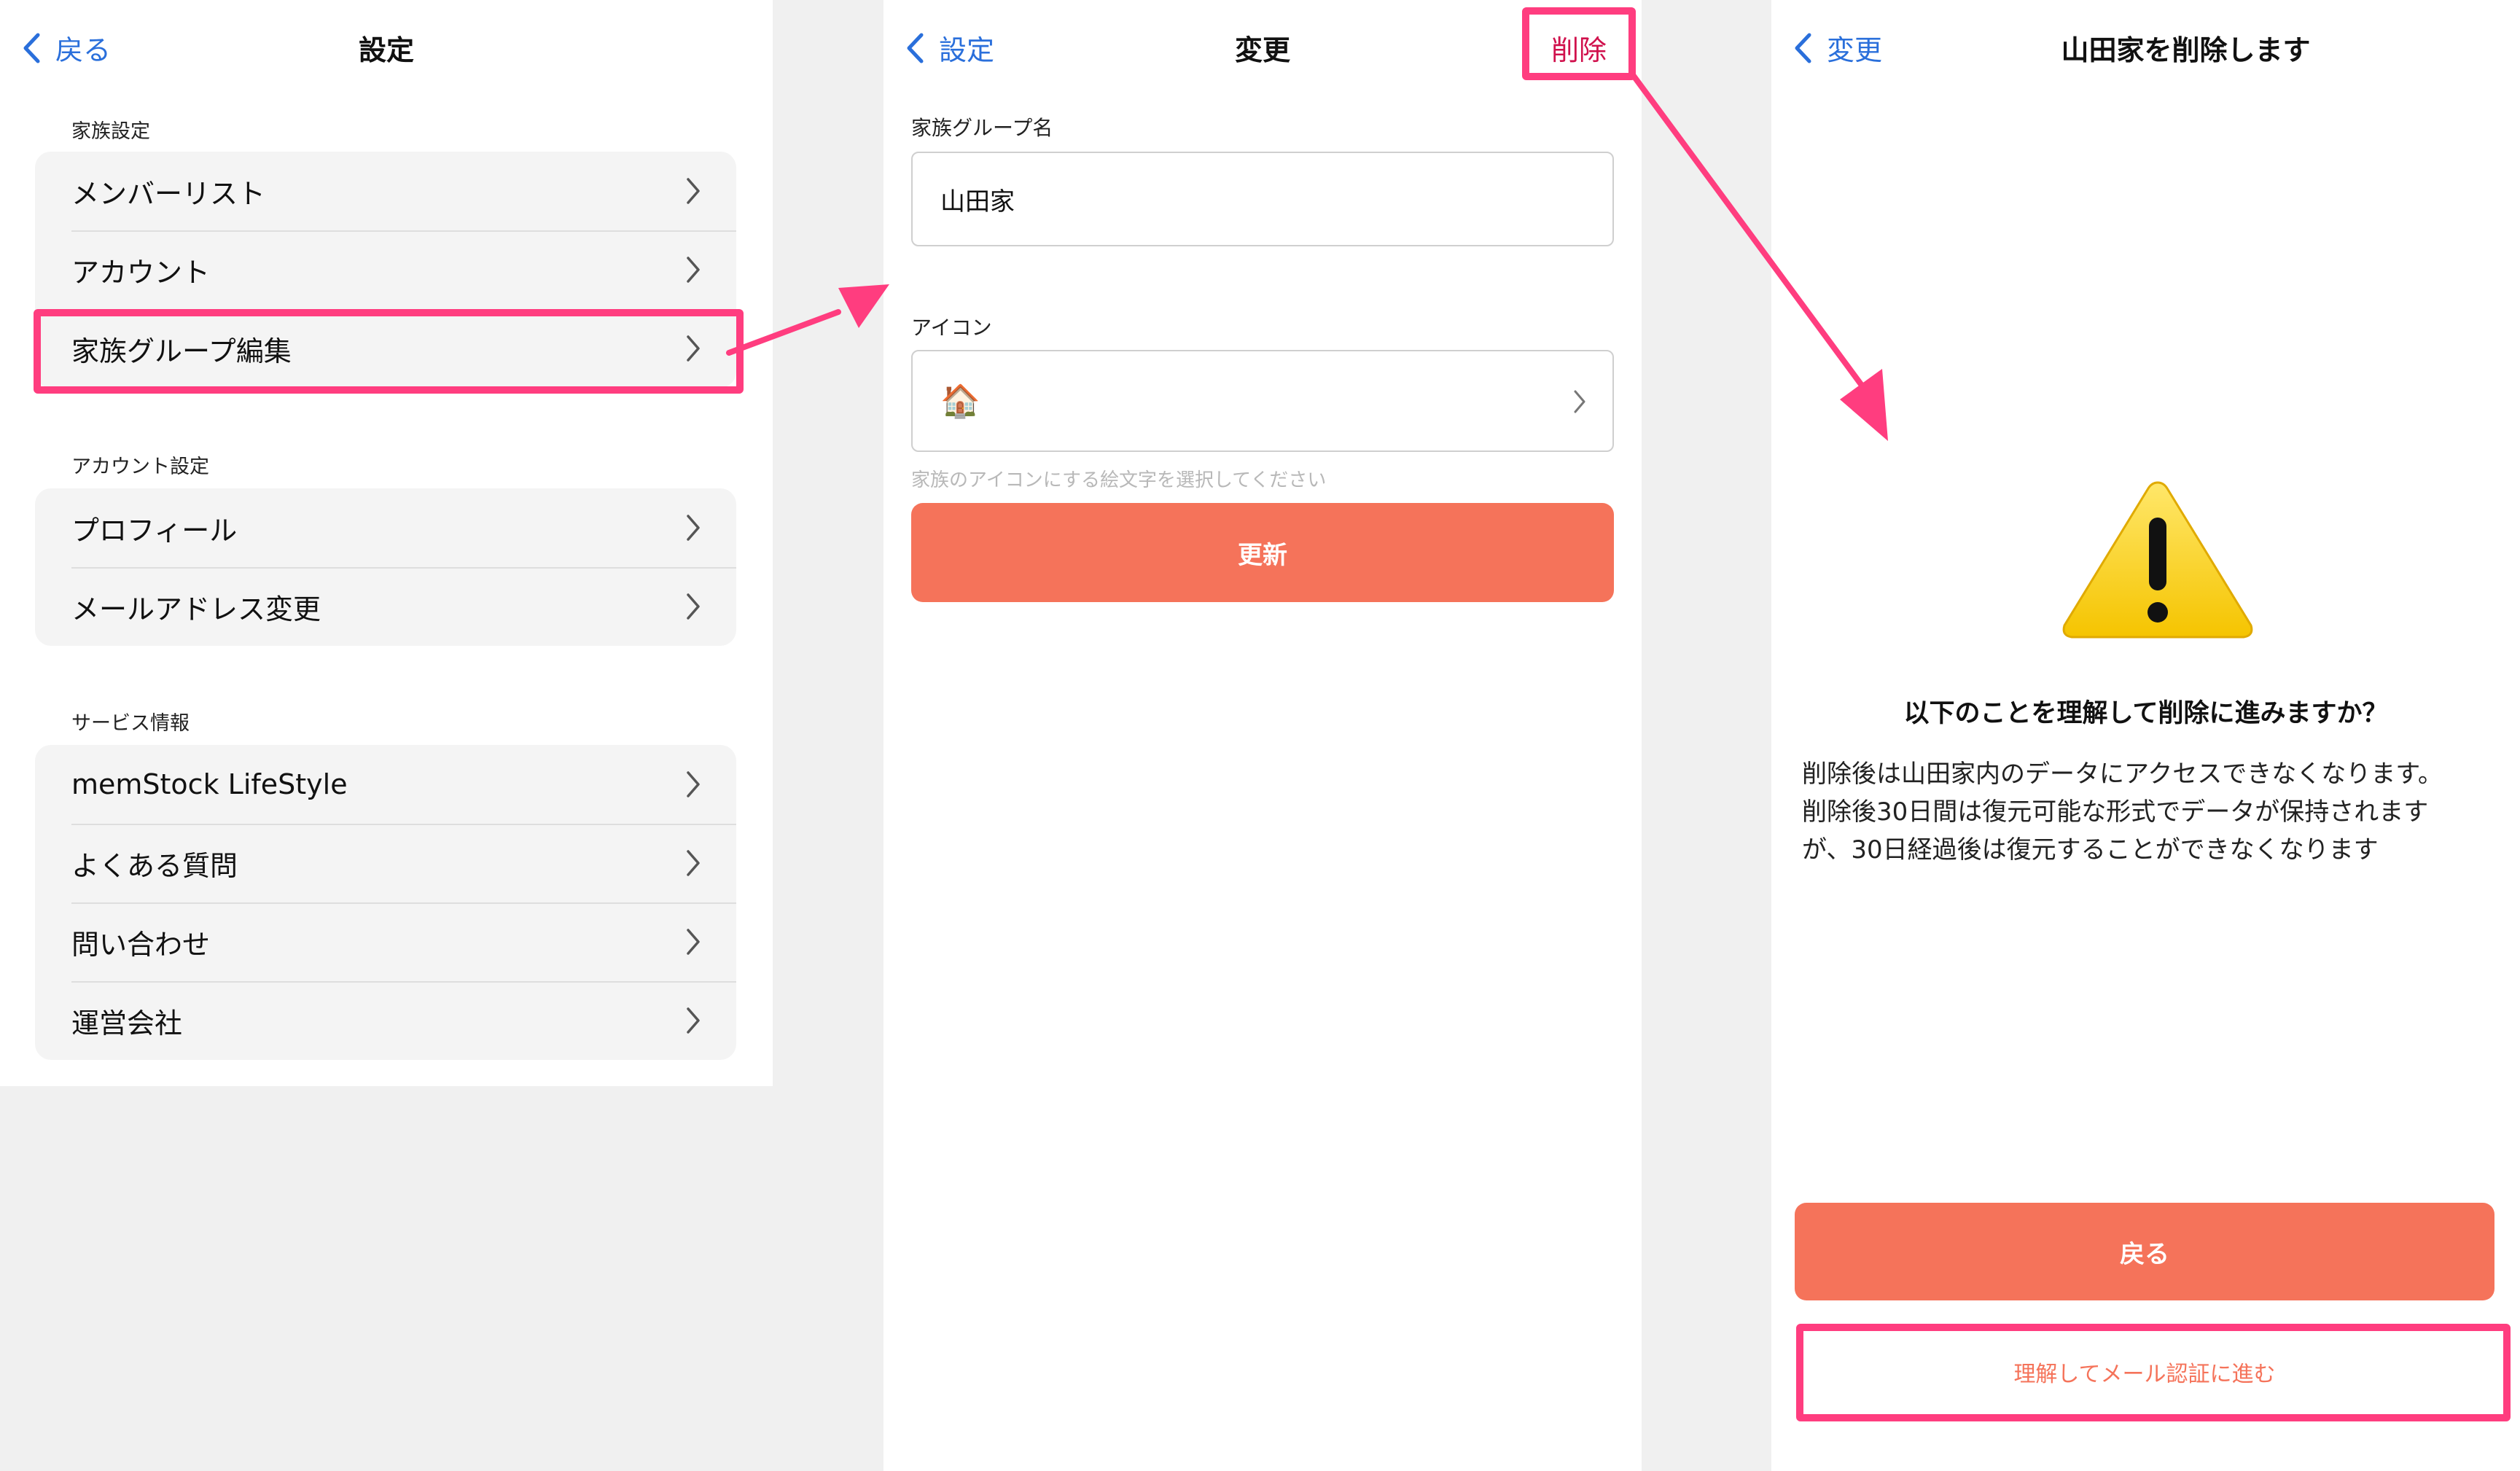 The width and height of the screenshot is (2520, 1471). Describe the element at coordinates (807, 320) in the screenshot. I see `arrow-to-edit-screen` at that location.